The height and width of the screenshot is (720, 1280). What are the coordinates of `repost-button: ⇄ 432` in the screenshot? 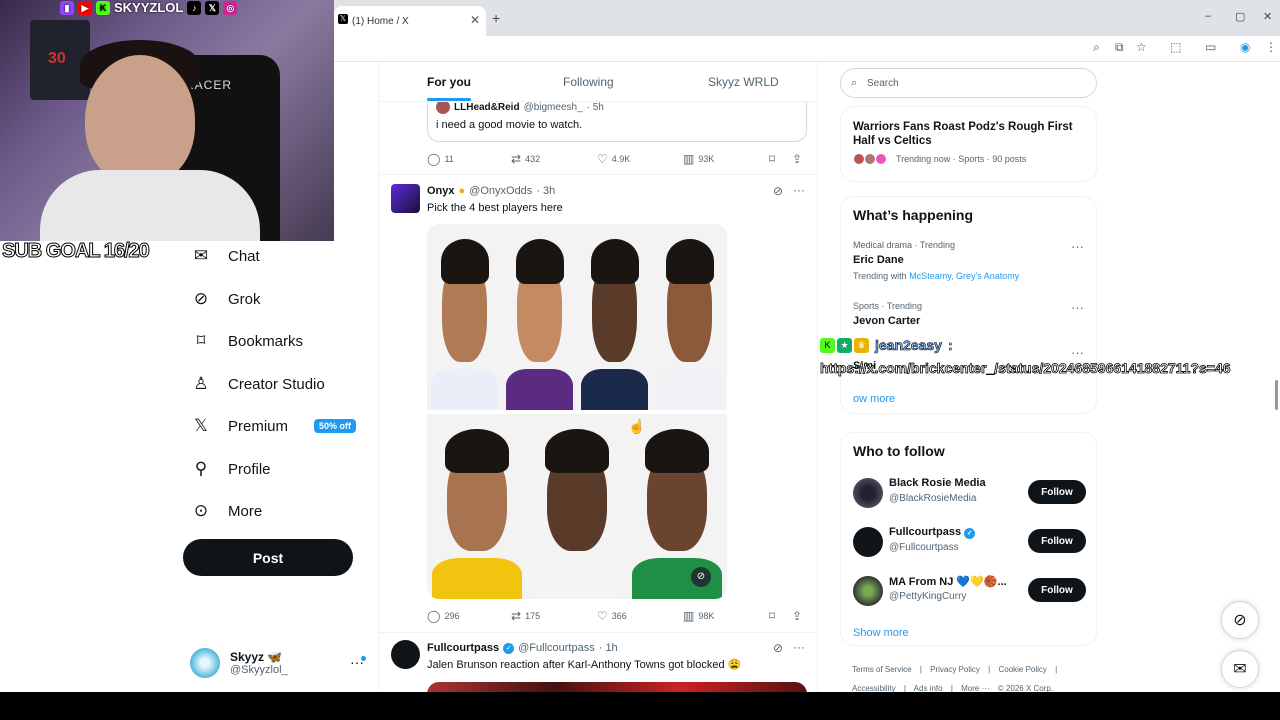 It's located at (525, 159).